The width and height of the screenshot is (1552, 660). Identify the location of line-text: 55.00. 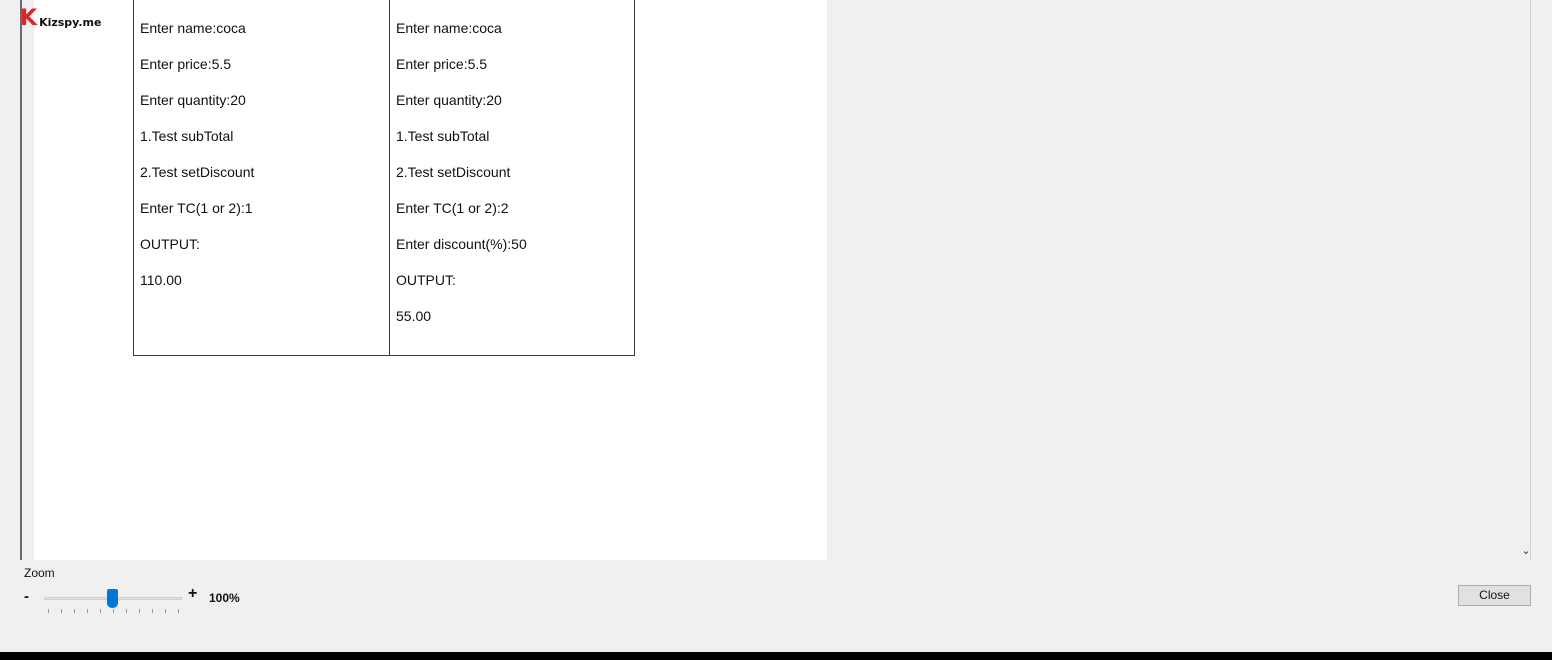
(414, 316).